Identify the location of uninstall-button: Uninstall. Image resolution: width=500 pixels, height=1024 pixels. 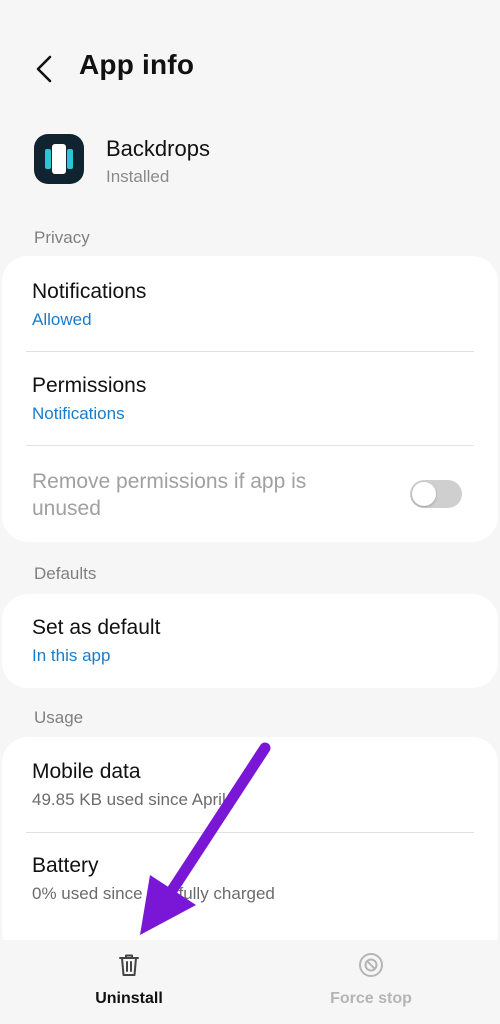
(129, 985).